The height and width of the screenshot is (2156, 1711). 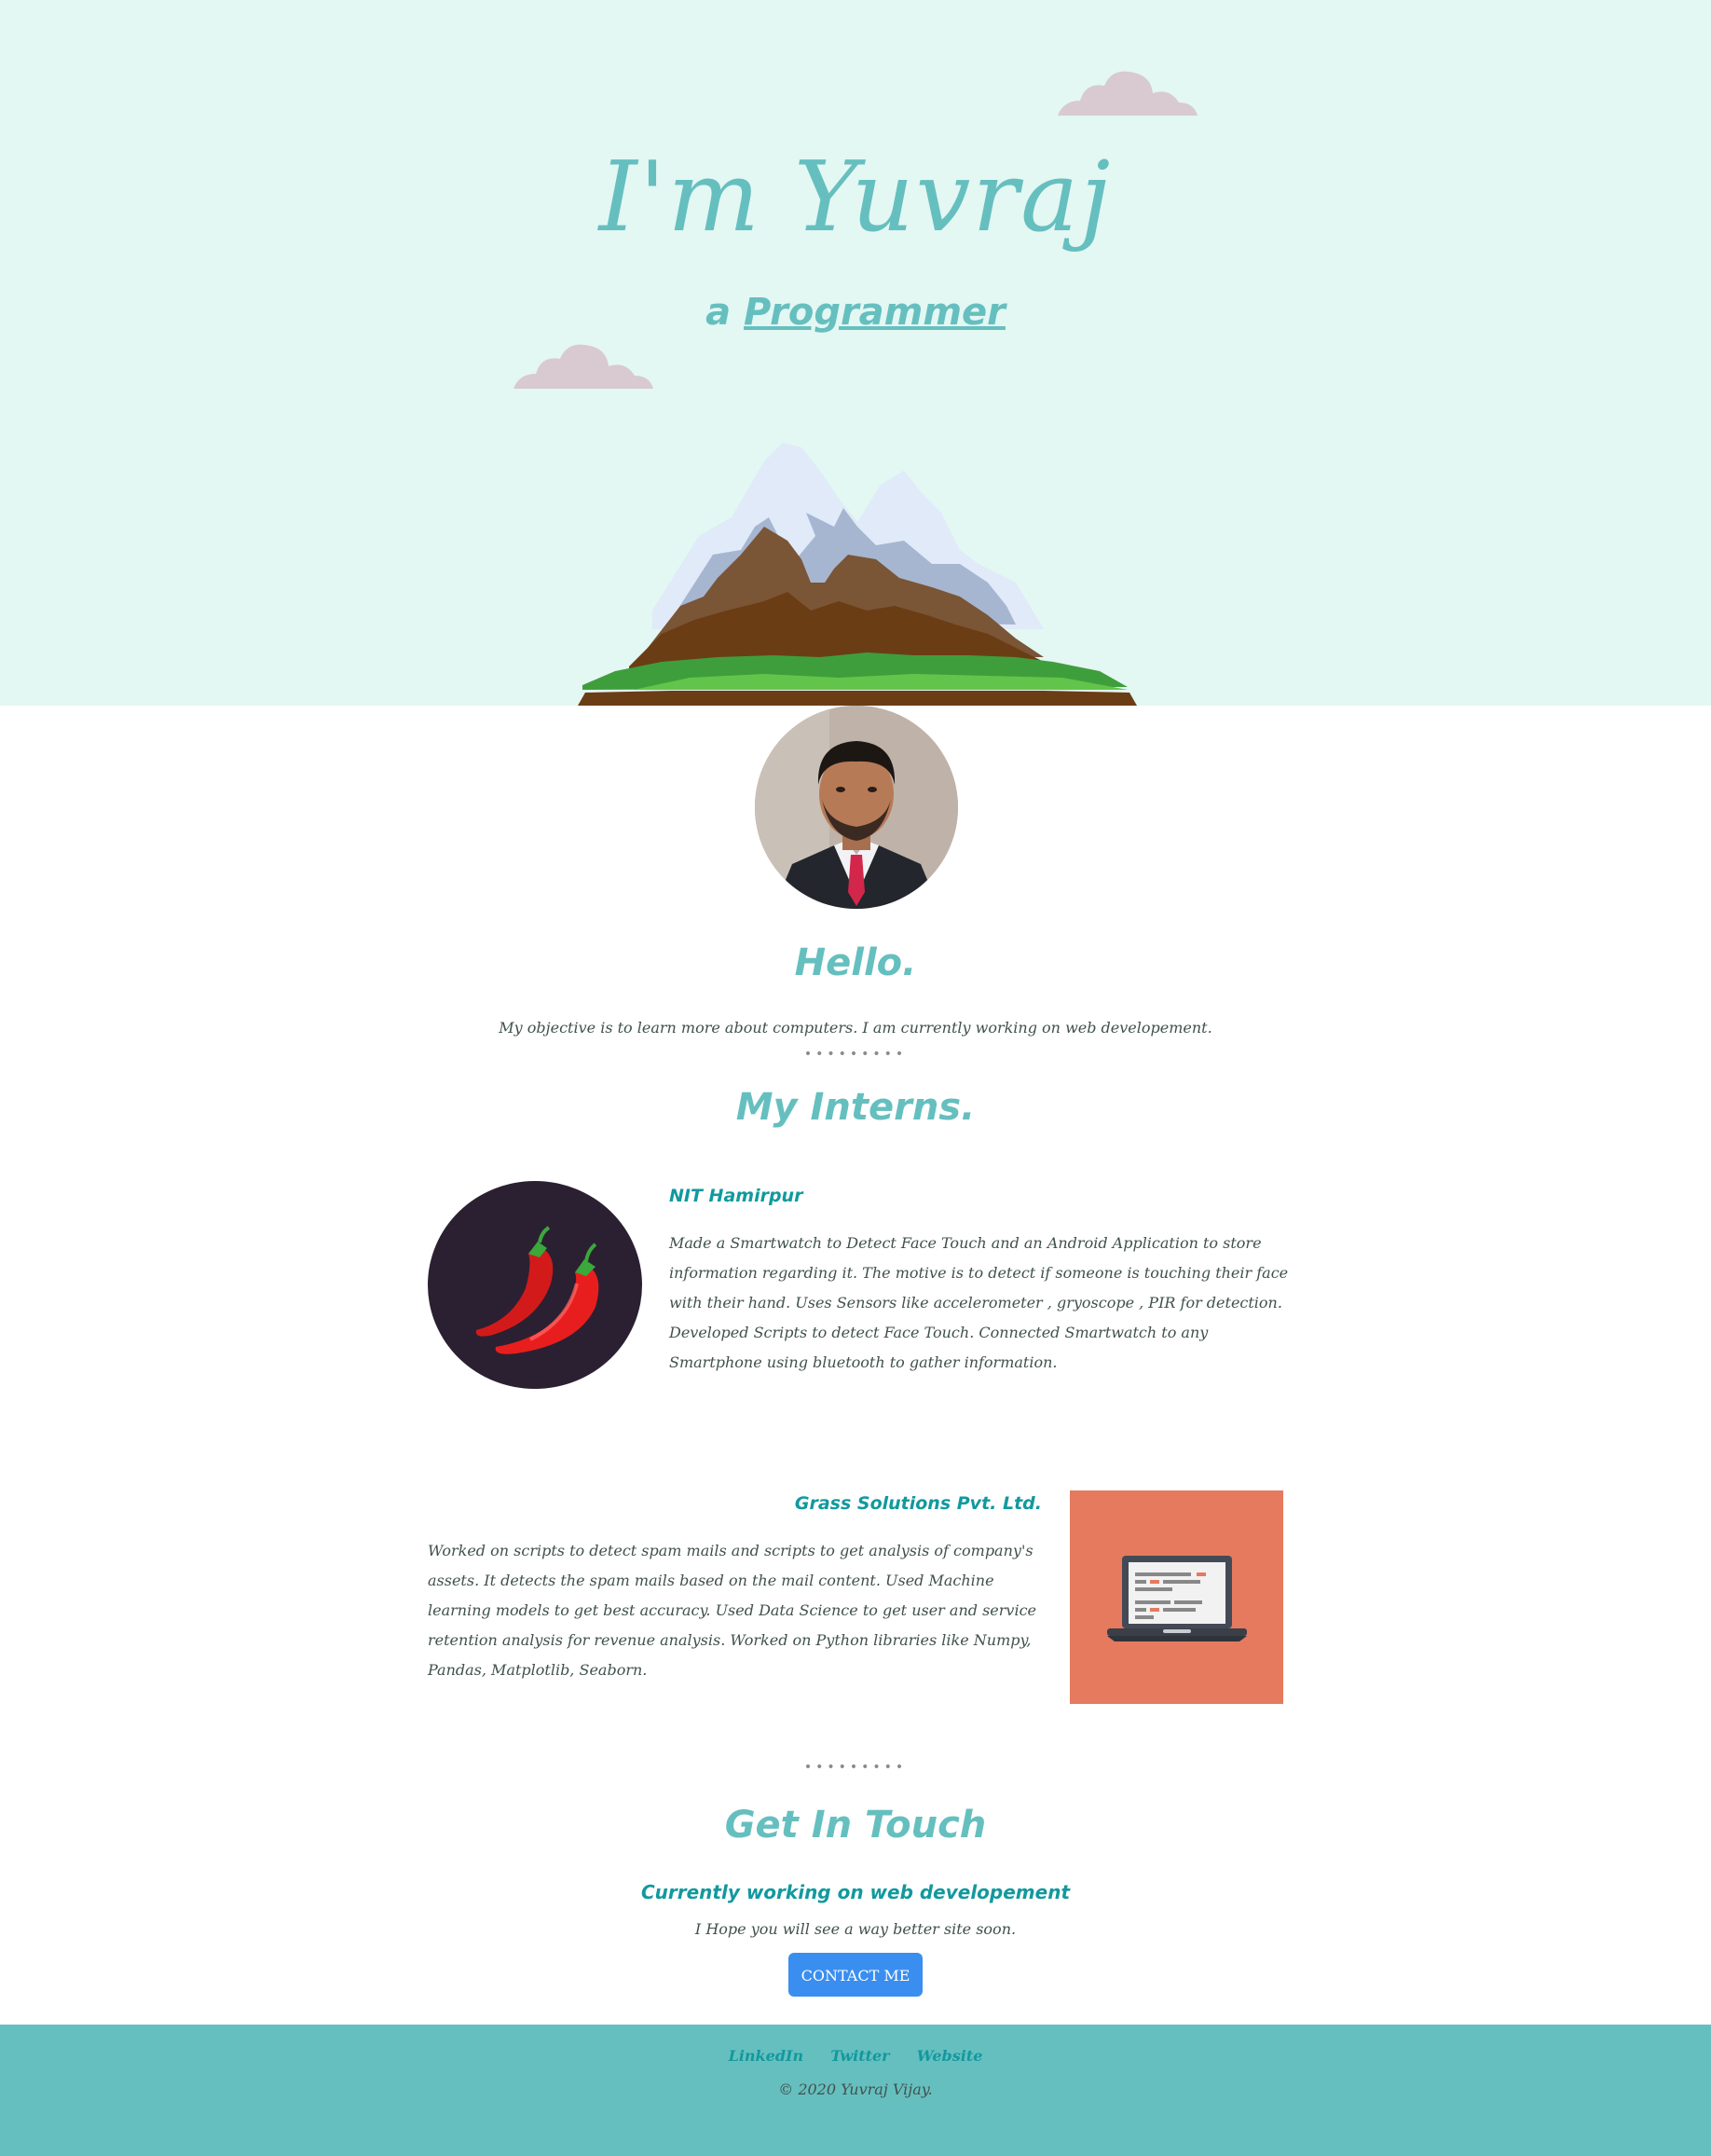 What do you see at coordinates (857, 575) in the screenshot?
I see `mountain-illustration` at bounding box center [857, 575].